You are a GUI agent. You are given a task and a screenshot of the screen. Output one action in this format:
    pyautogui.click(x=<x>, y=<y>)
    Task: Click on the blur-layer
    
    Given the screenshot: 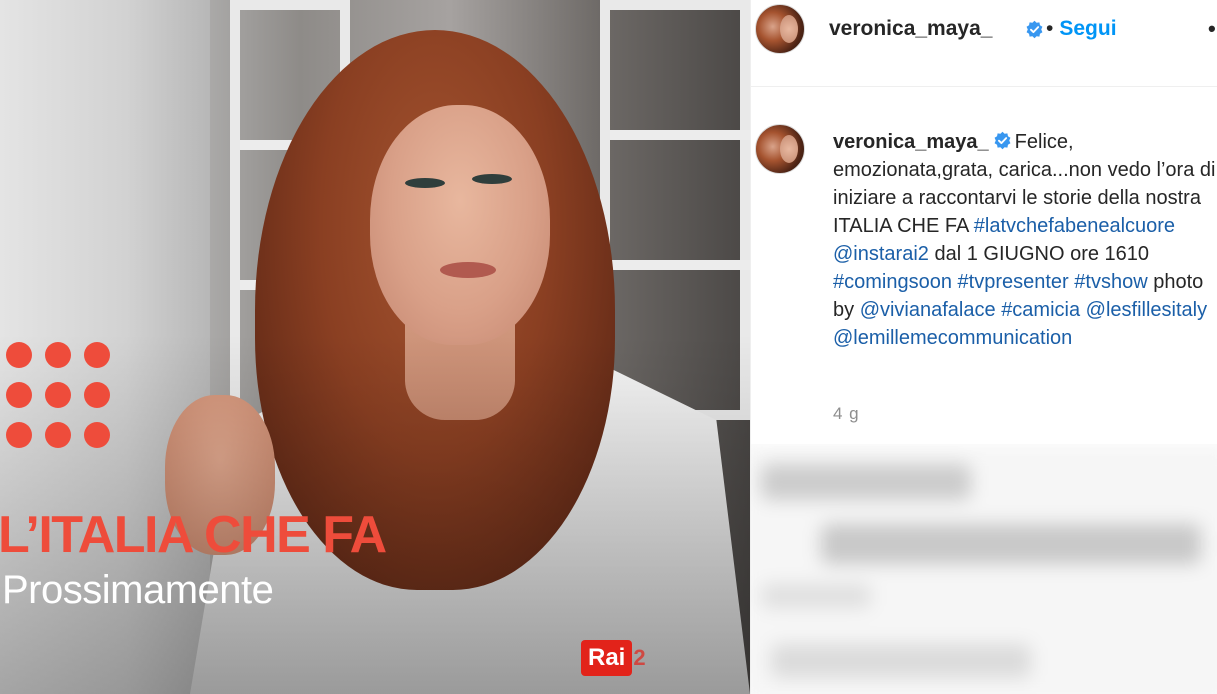 What is the action you would take?
    pyautogui.click(x=984, y=569)
    